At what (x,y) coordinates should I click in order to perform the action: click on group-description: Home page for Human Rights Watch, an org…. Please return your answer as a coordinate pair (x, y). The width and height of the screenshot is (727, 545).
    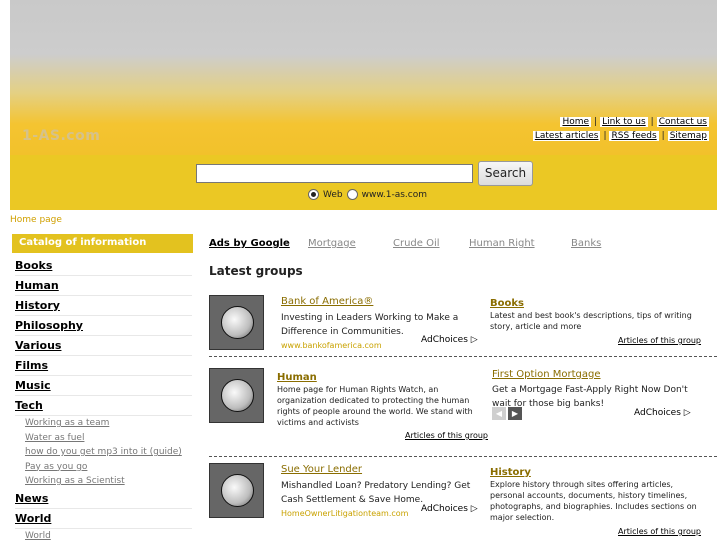
    Looking at the image, I should click on (375, 406).